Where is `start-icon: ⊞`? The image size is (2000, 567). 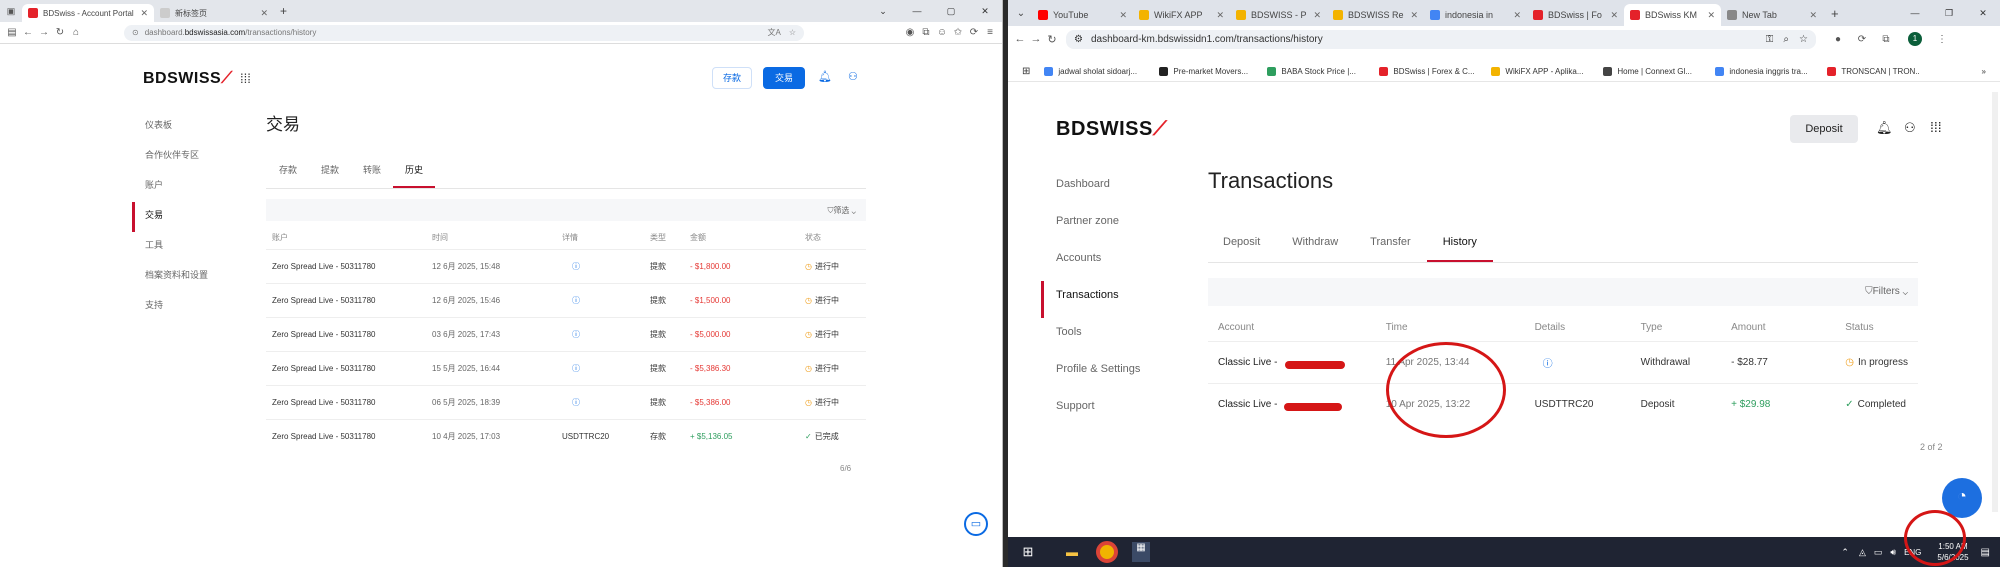
start-icon: ⊞ is located at coordinates (1028, 552).